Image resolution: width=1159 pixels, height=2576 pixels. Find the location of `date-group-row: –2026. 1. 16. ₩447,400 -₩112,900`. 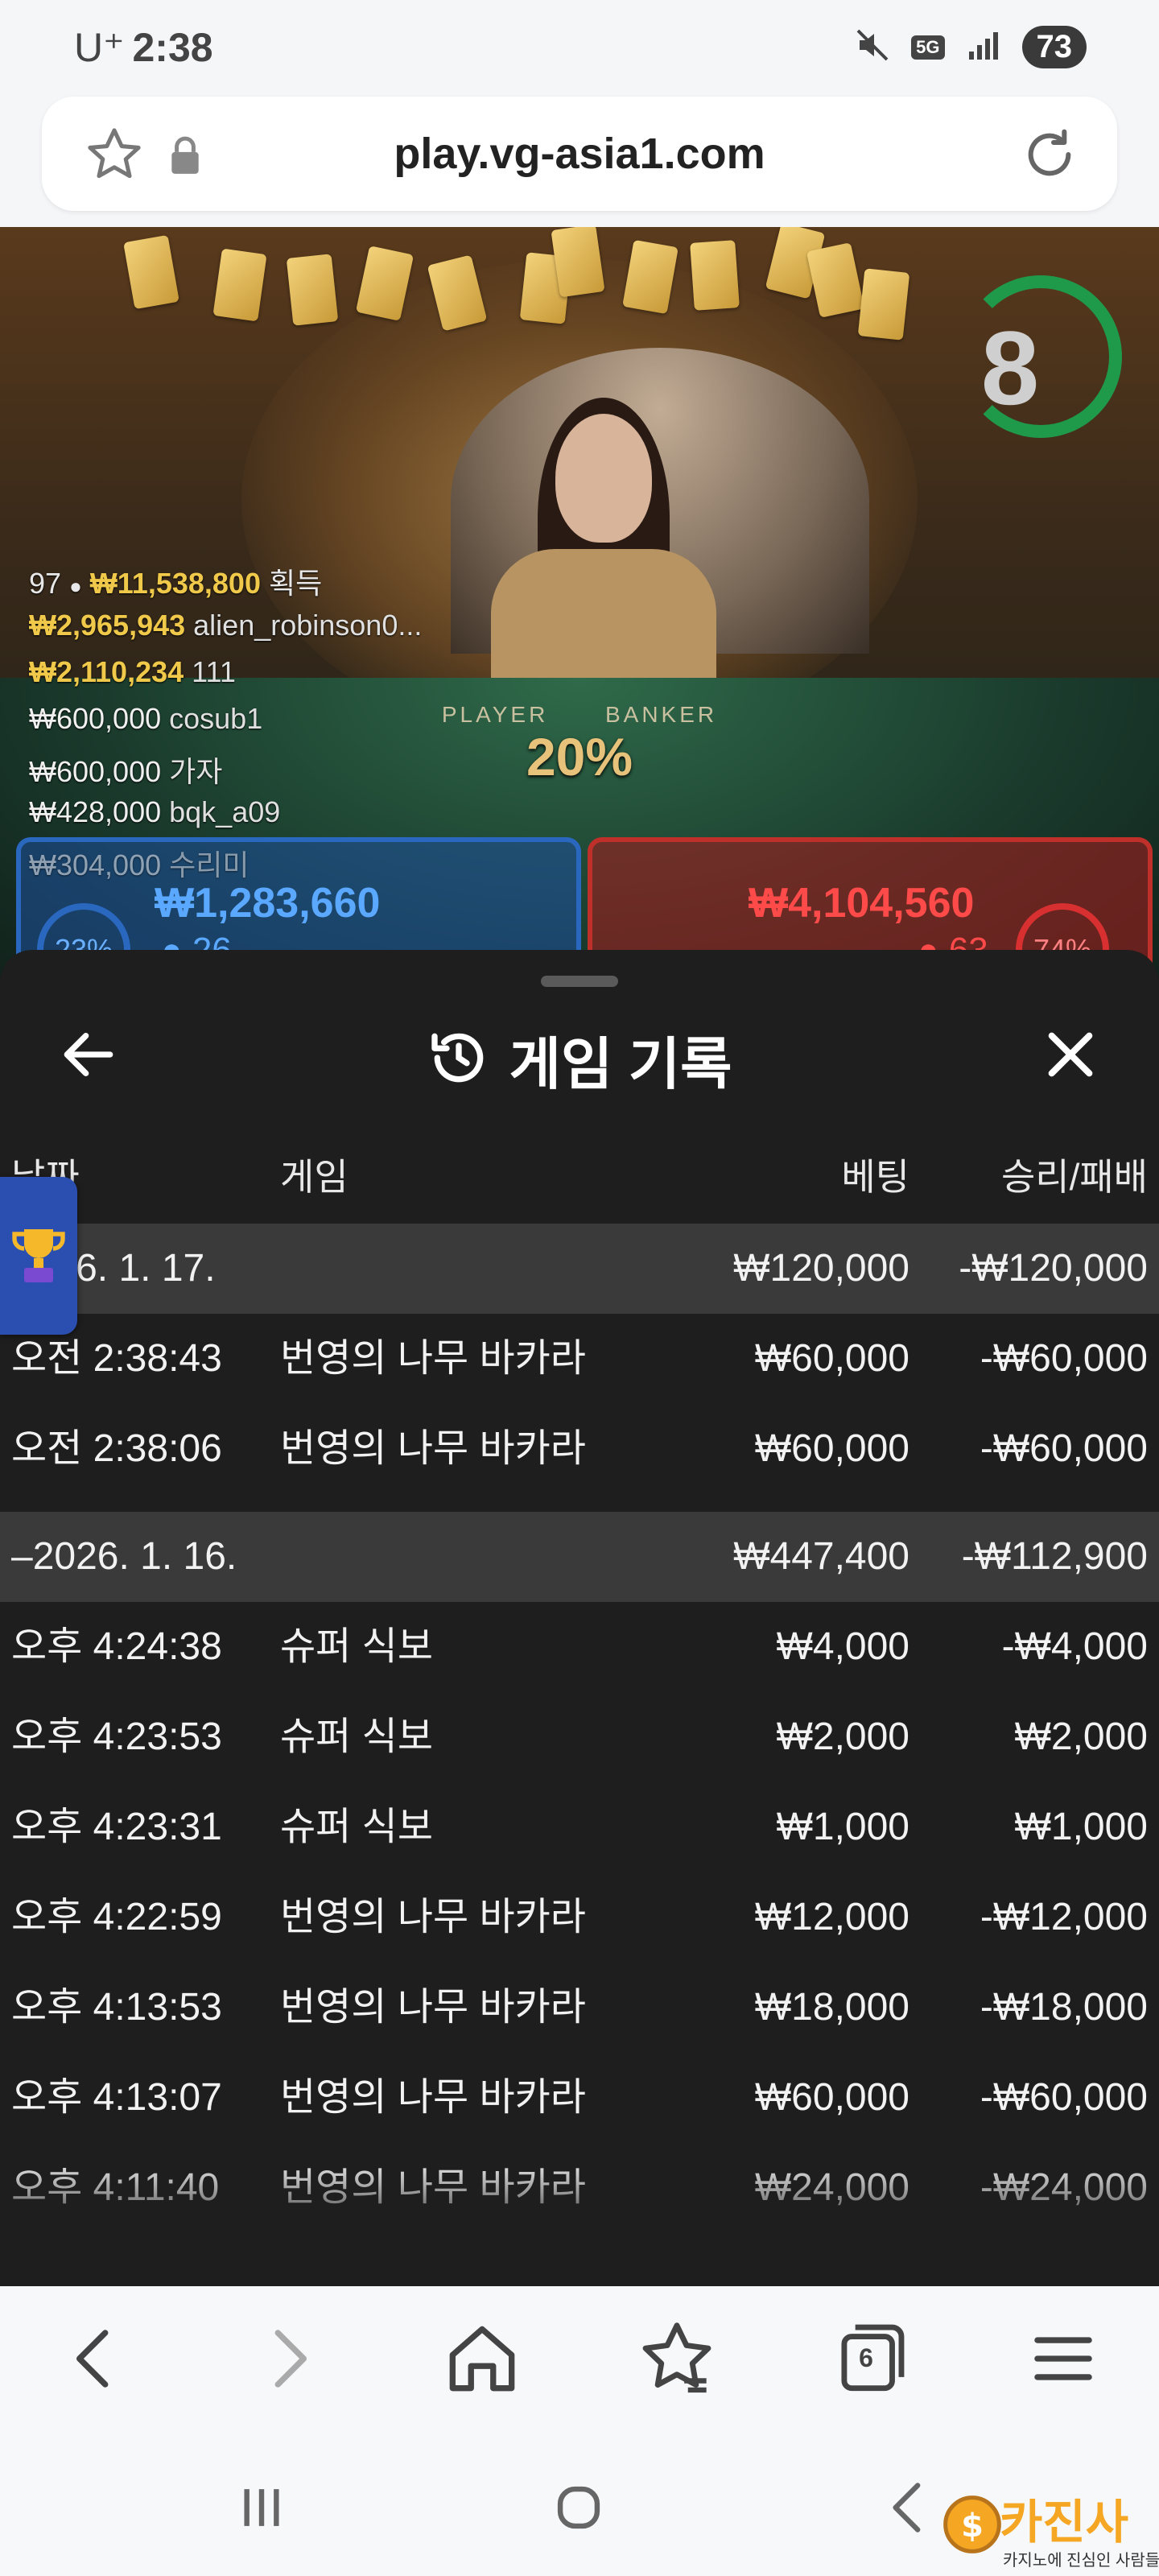

date-group-row: –2026. 1. 16. ₩447,400 -₩112,900 is located at coordinates (579, 1557).